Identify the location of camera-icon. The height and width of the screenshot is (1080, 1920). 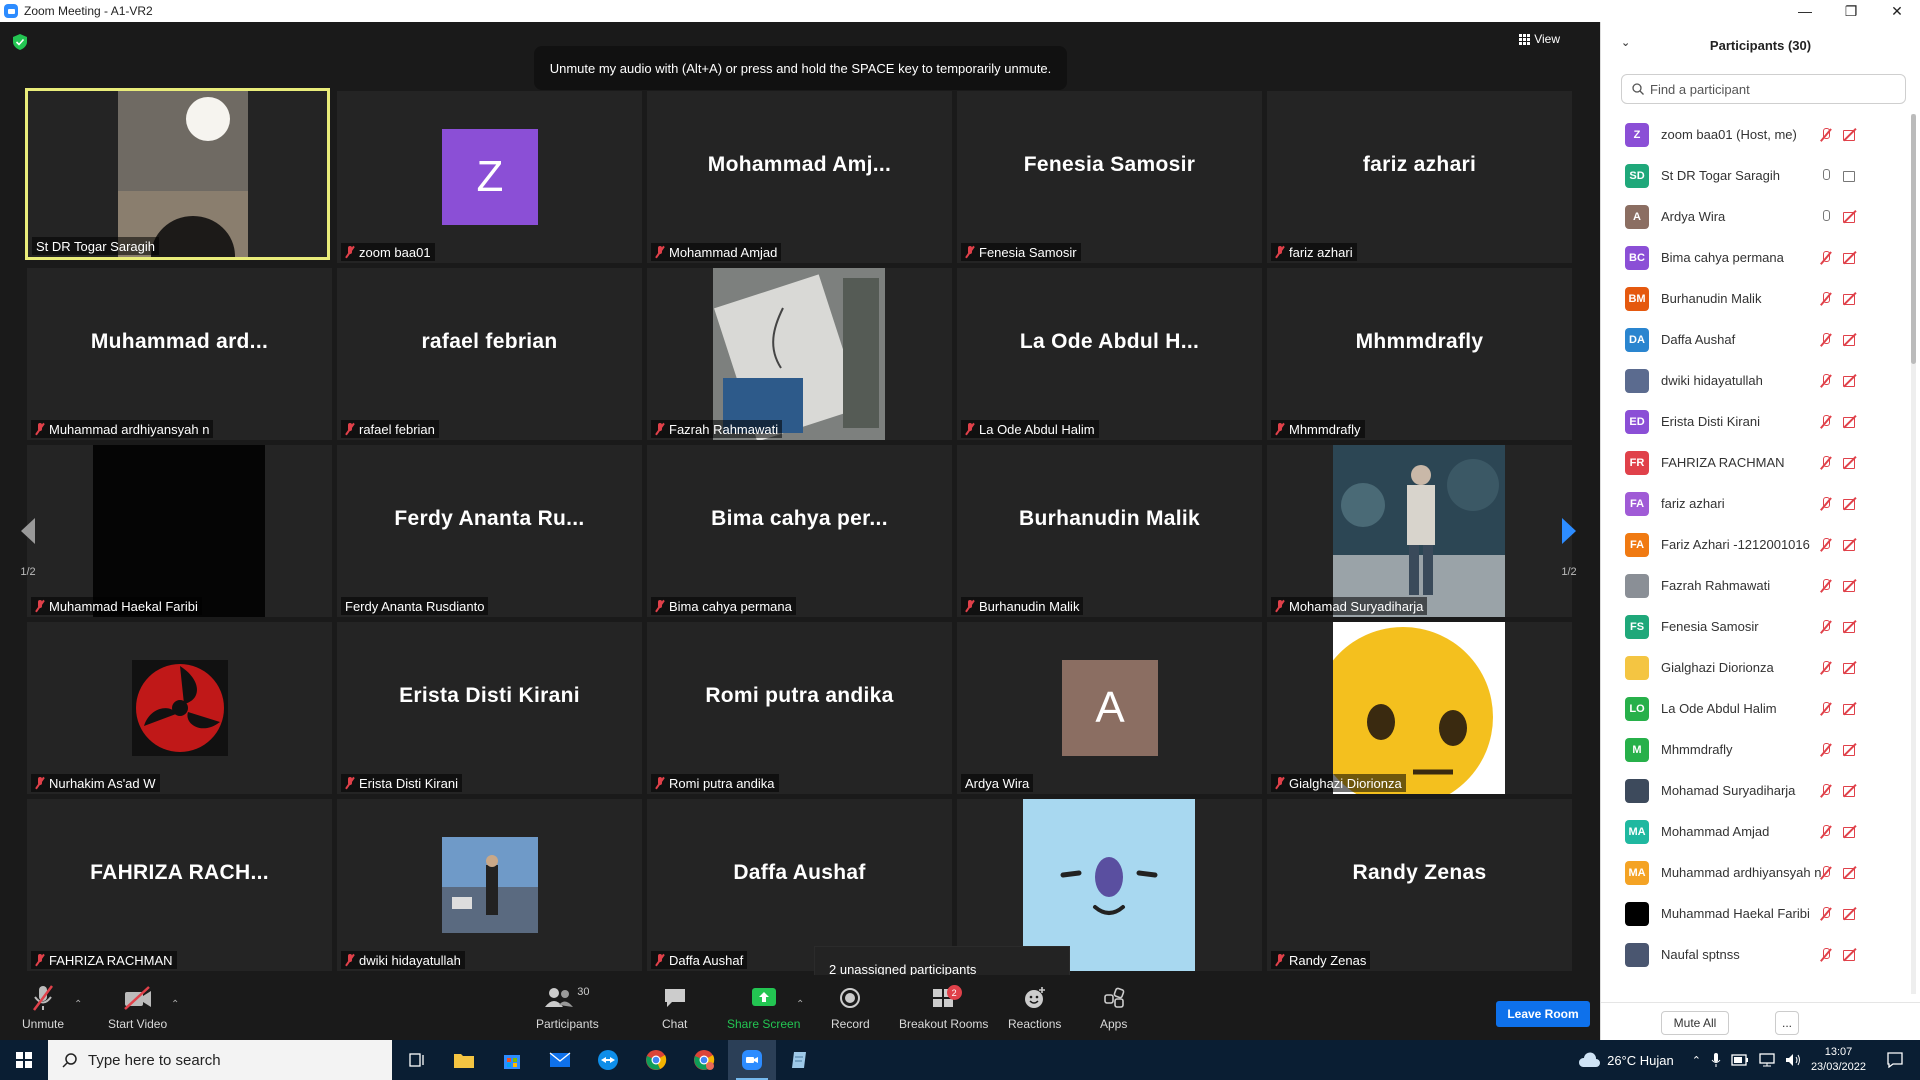
(1851, 176).